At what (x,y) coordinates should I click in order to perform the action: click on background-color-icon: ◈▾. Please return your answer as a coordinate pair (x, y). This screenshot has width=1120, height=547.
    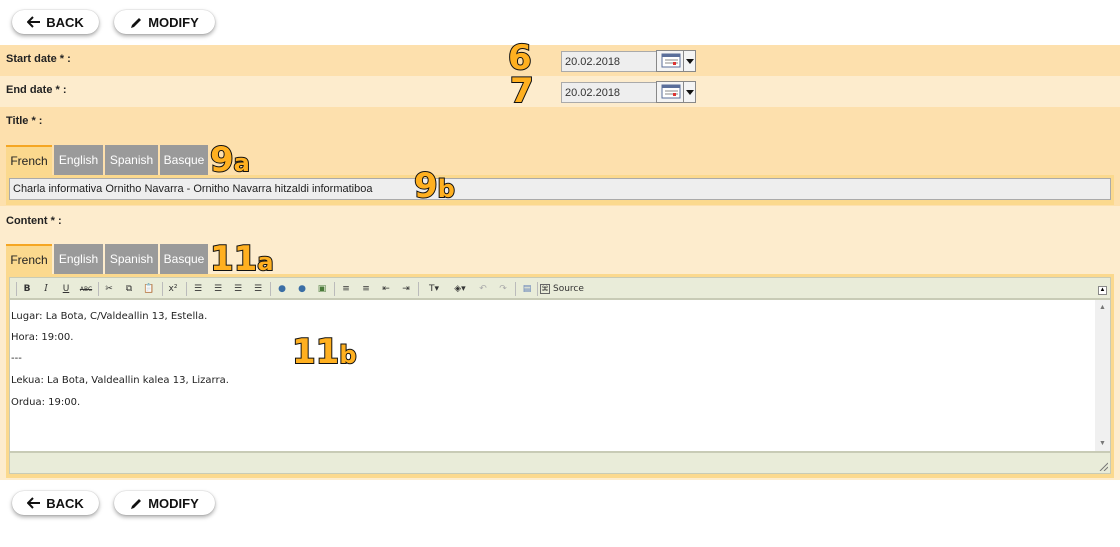
    Looking at the image, I should click on (460, 289).